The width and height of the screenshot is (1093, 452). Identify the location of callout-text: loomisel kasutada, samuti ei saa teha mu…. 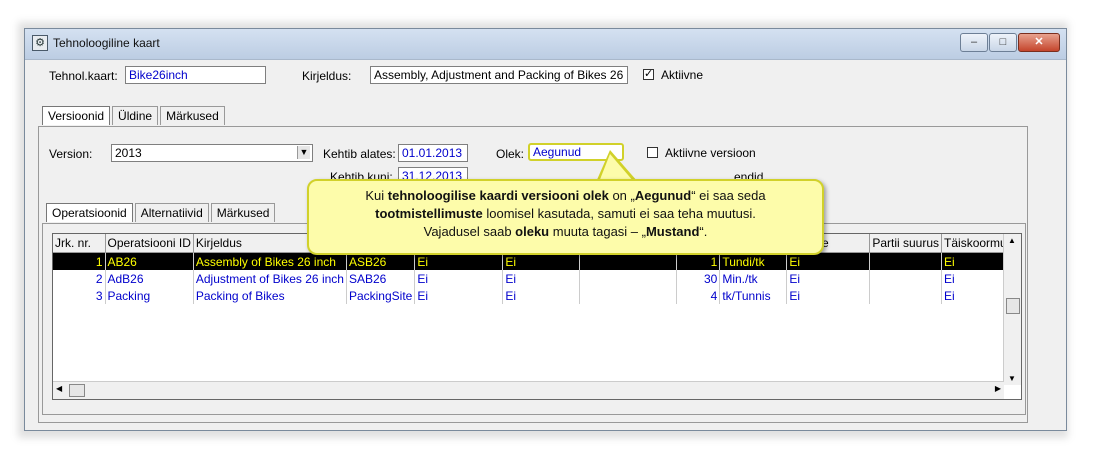
(619, 213).